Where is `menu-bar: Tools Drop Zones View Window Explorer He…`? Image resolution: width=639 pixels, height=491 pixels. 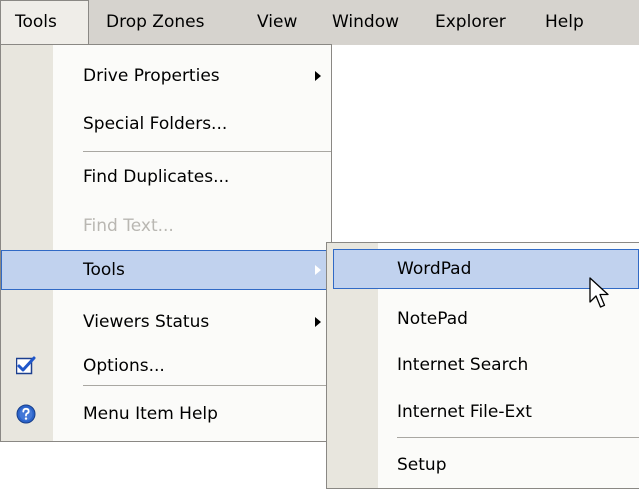
menu-bar: Tools Drop Zones View Window Explorer He… is located at coordinates (319, 22).